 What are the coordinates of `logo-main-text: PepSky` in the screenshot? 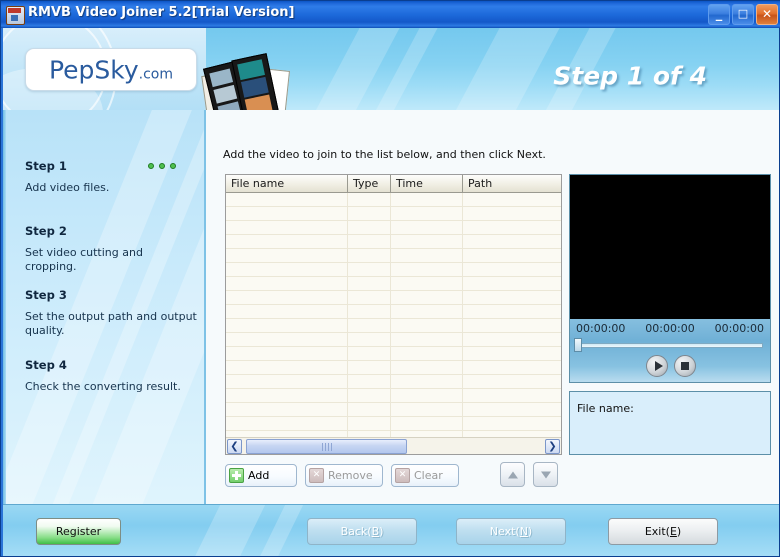 It's located at (93, 69).